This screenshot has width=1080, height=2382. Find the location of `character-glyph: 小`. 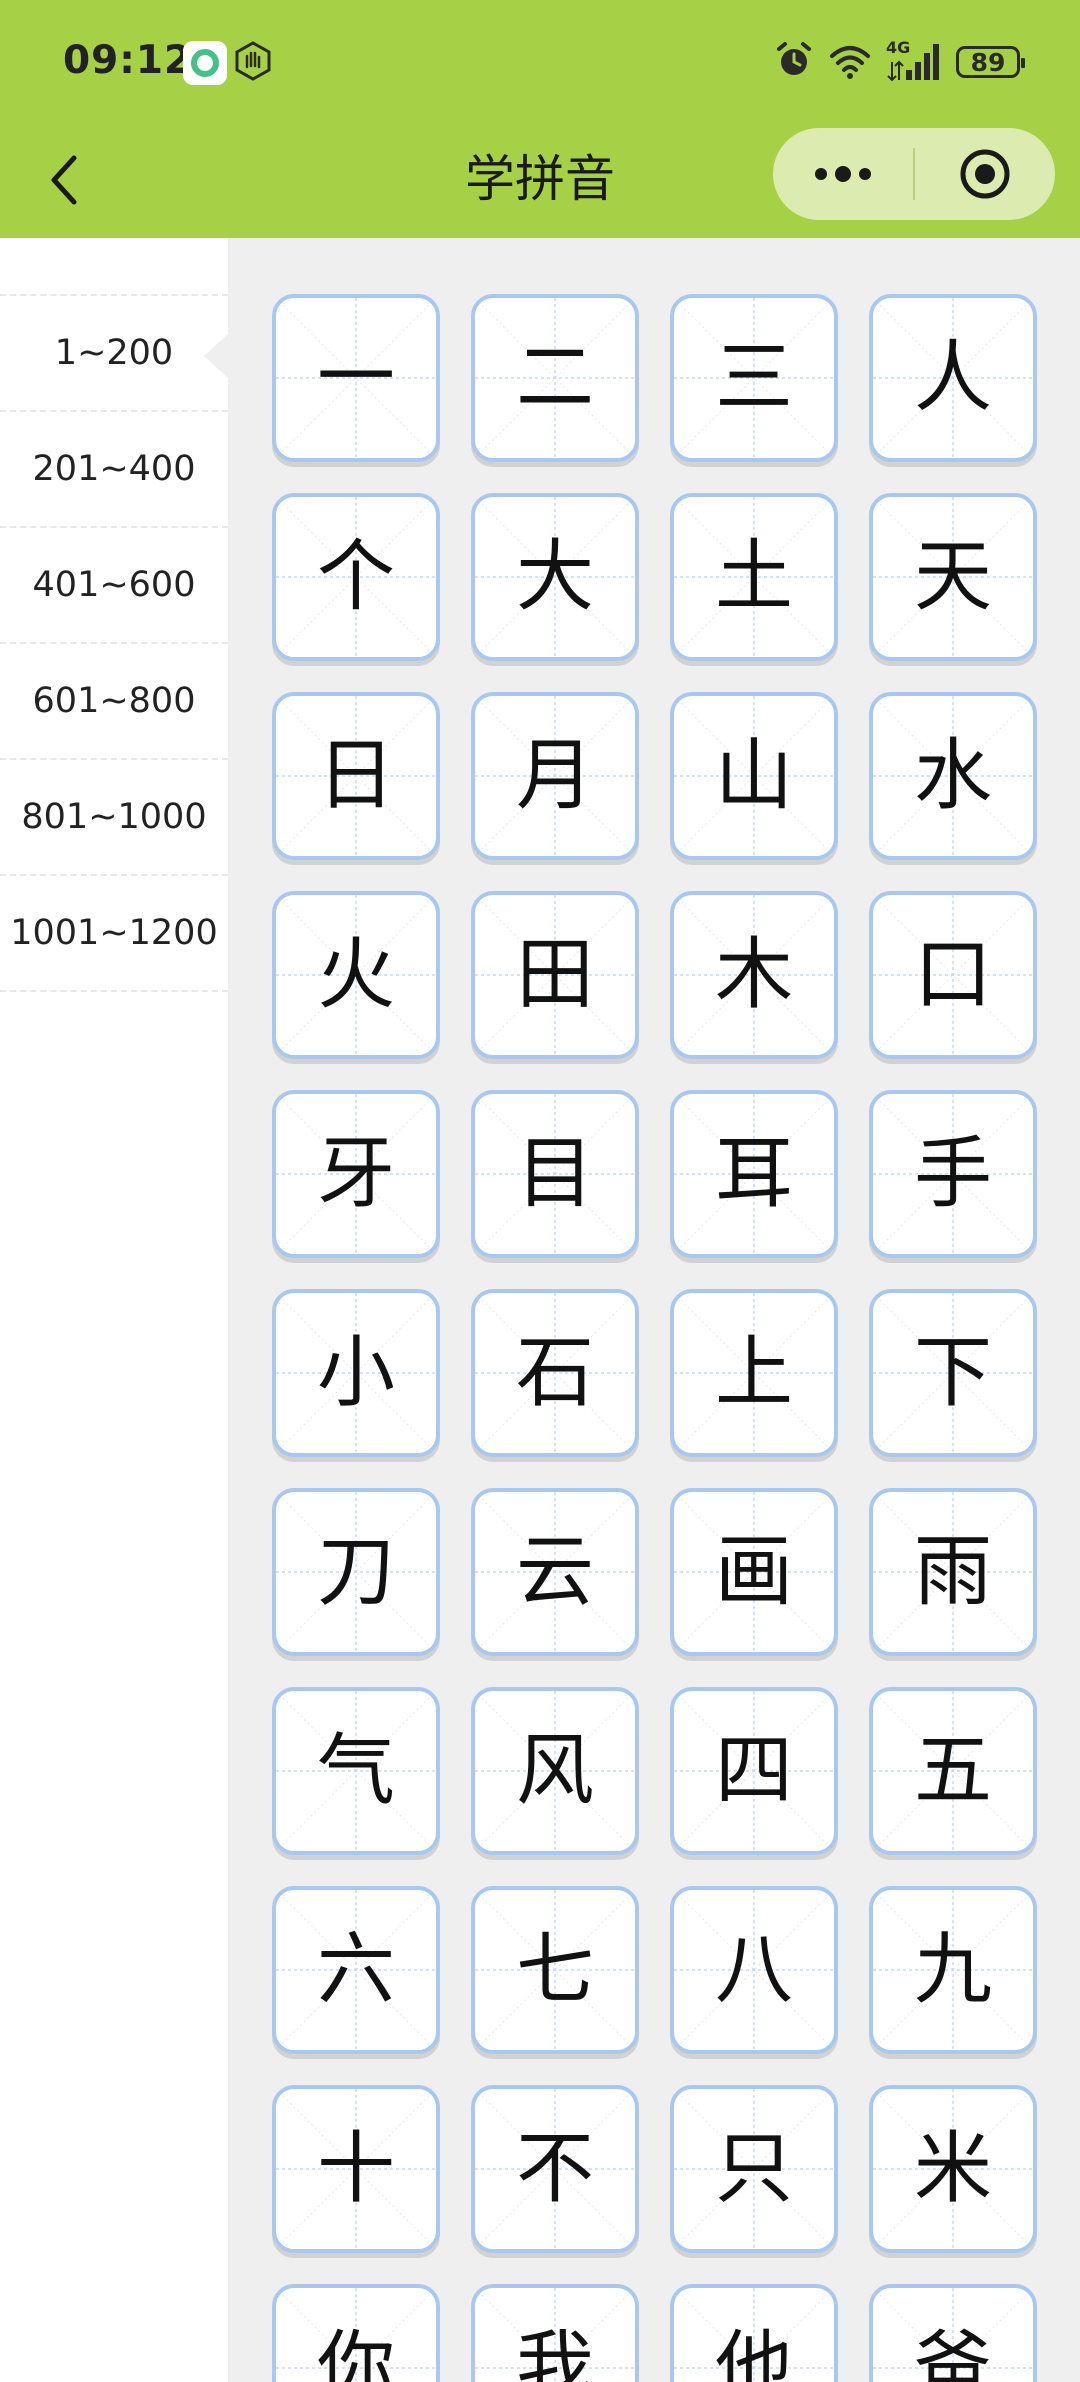

character-glyph: 小 is located at coordinates (355, 1373).